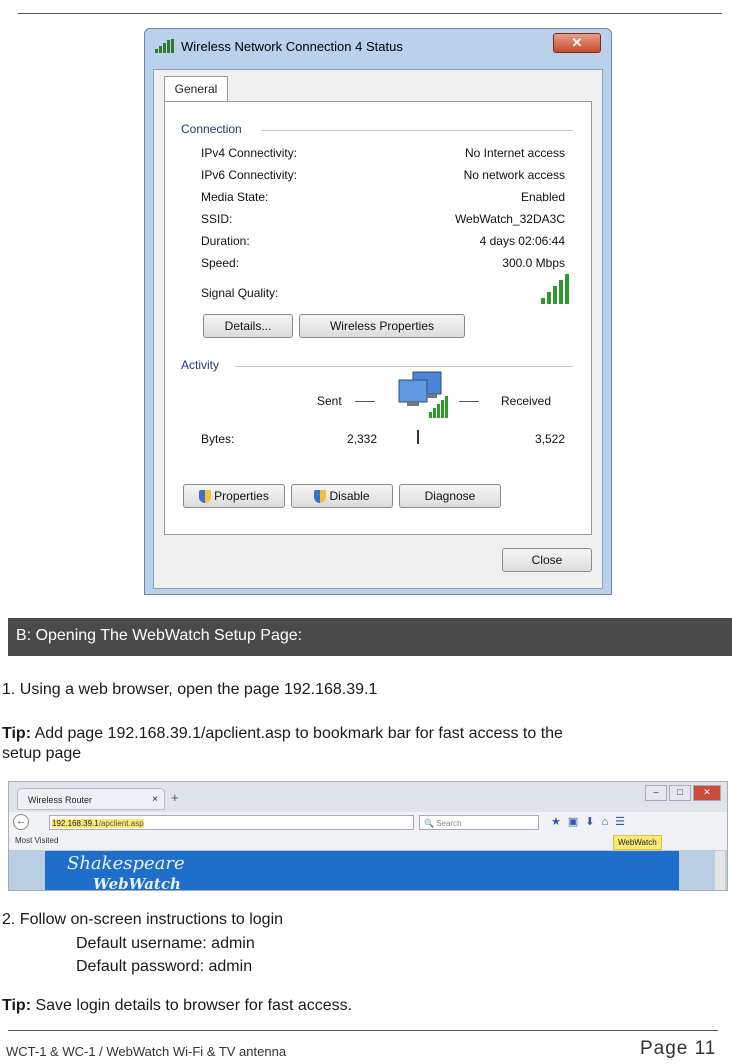  I want to click on wireless-properties-button: Wireless Properties, so click(382, 326).